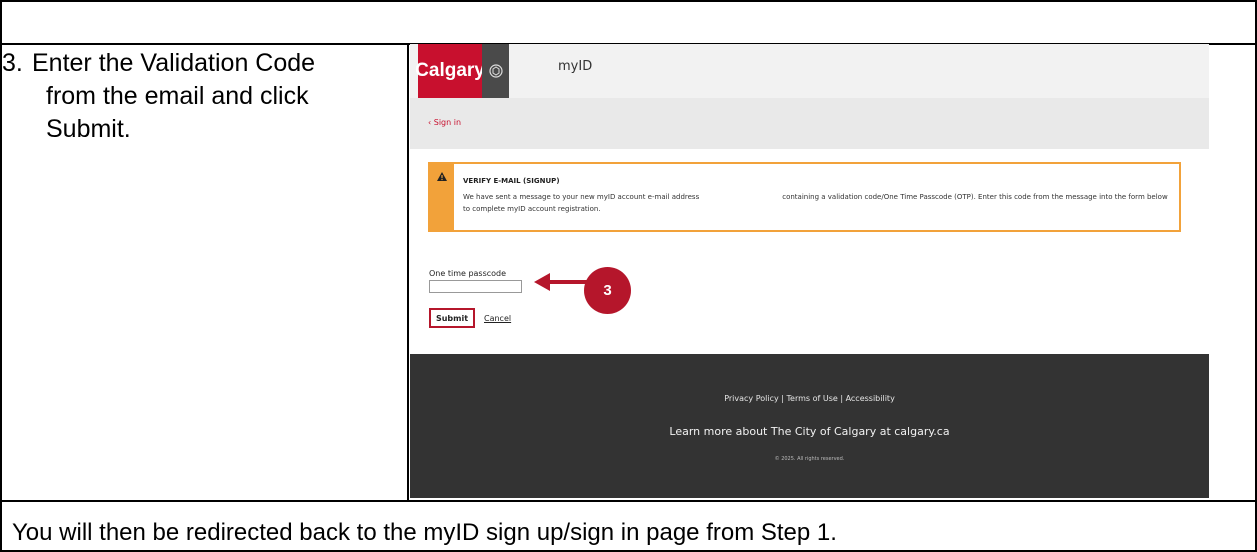 Image resolution: width=1257 pixels, height=552 pixels. What do you see at coordinates (450, 71) in the screenshot?
I see `logo-wordmark: Calgary` at bounding box center [450, 71].